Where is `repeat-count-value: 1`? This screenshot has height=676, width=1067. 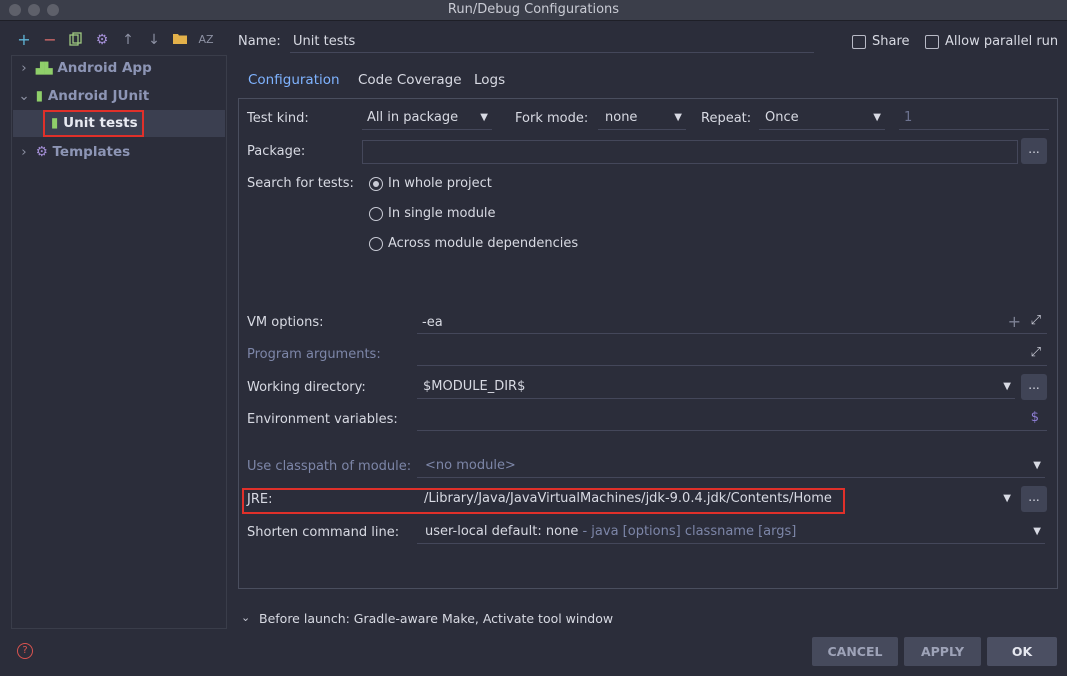 repeat-count-value: 1 is located at coordinates (908, 117).